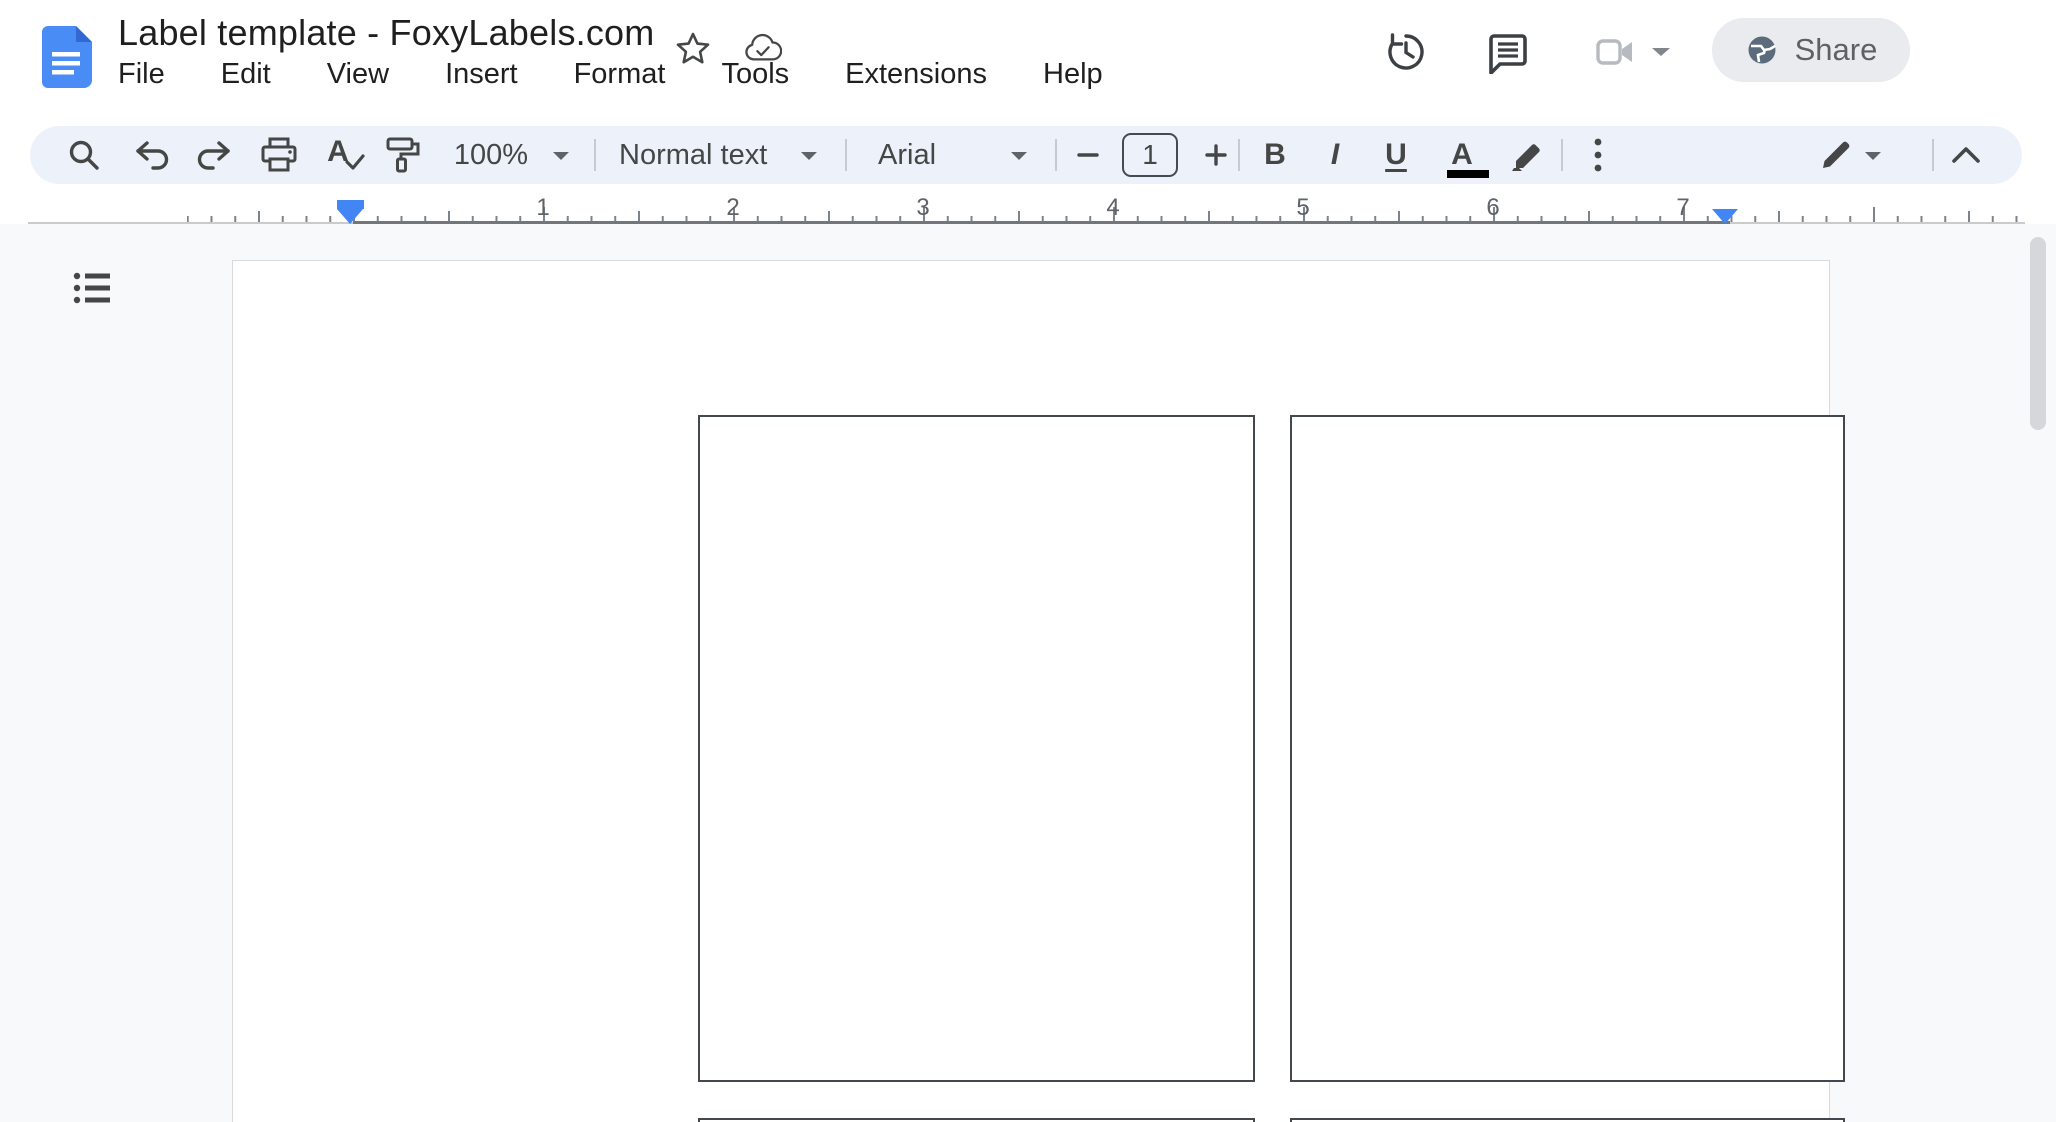 Image resolution: width=2056 pixels, height=1122 pixels. I want to click on ruler-number: 2, so click(733, 207).